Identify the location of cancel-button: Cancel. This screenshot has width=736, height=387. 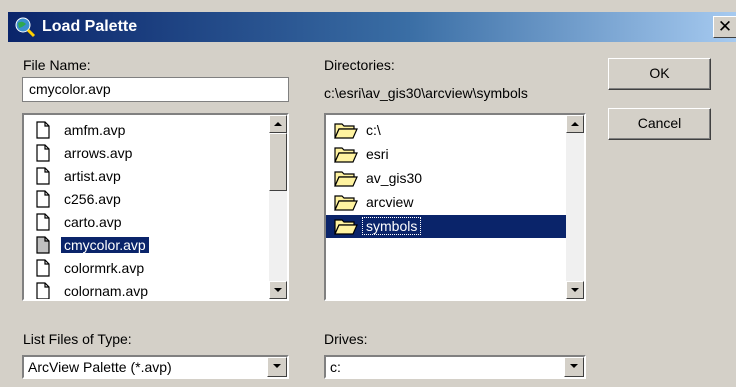
(659, 124).